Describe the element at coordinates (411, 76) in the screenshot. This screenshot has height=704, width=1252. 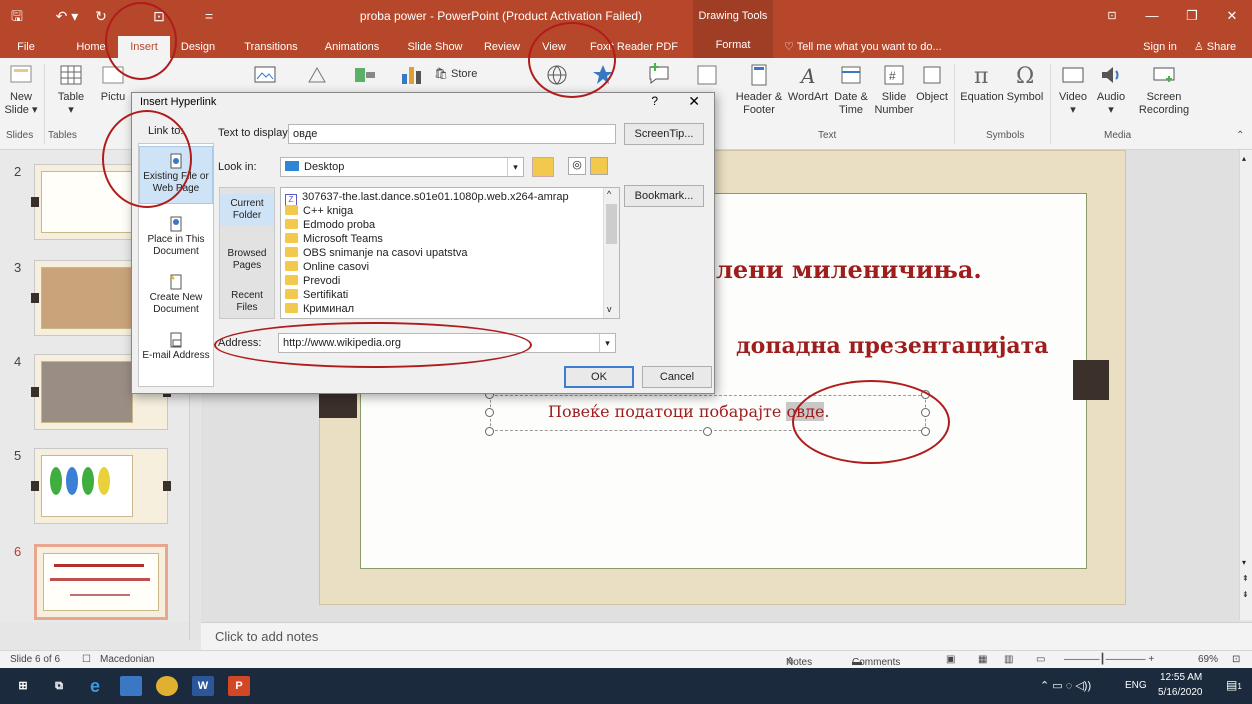
I see `chart-button` at that location.